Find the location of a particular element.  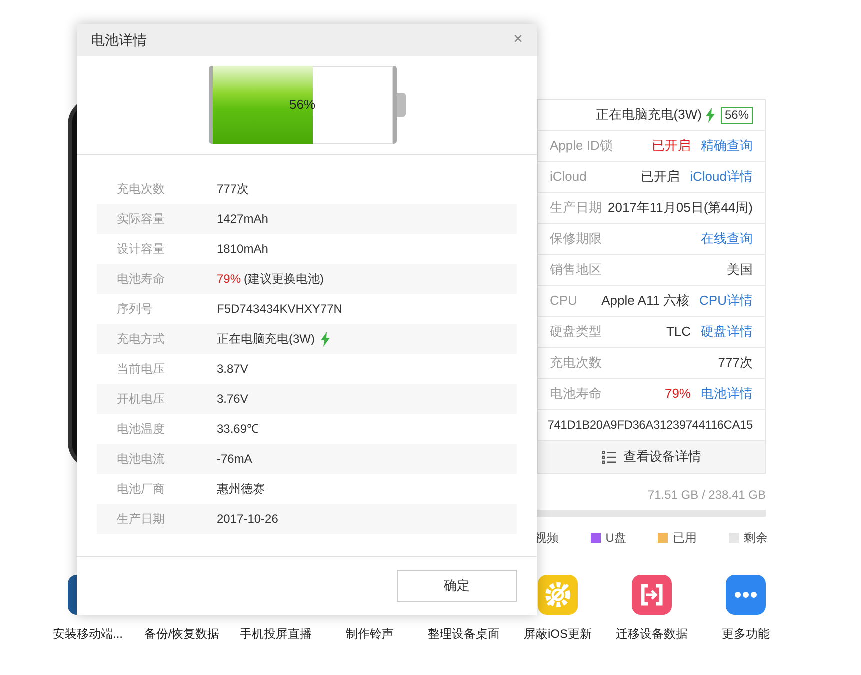

gear-icon is located at coordinates (558, 595).